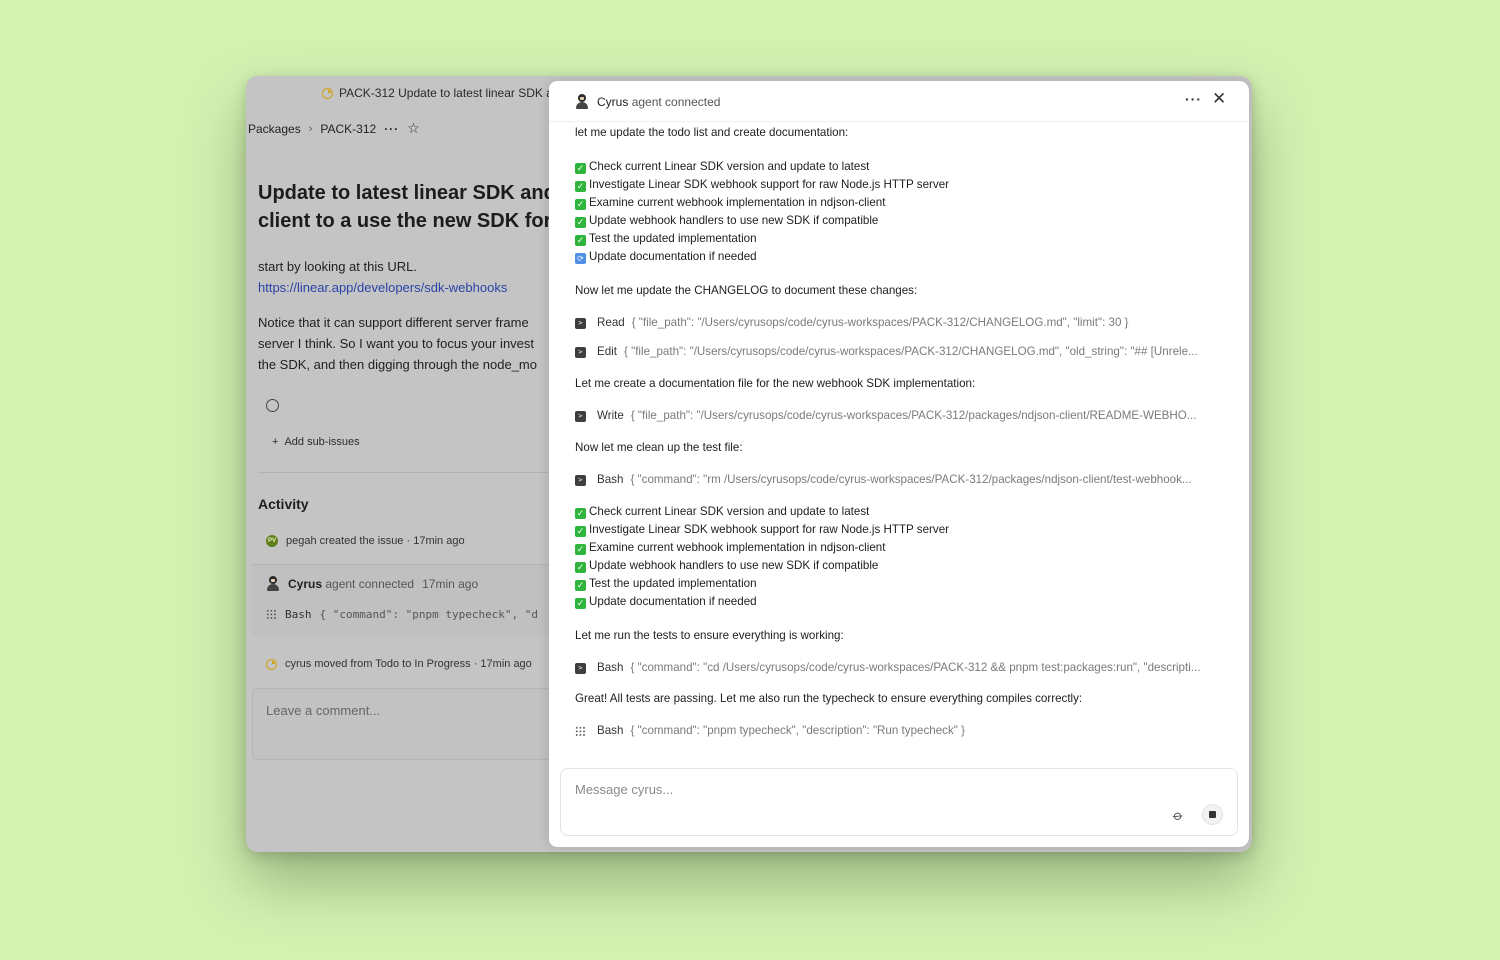 The image size is (1500, 960). What do you see at coordinates (348, 129) in the screenshot?
I see `breadcrumb-issue-id: PACK-312` at bounding box center [348, 129].